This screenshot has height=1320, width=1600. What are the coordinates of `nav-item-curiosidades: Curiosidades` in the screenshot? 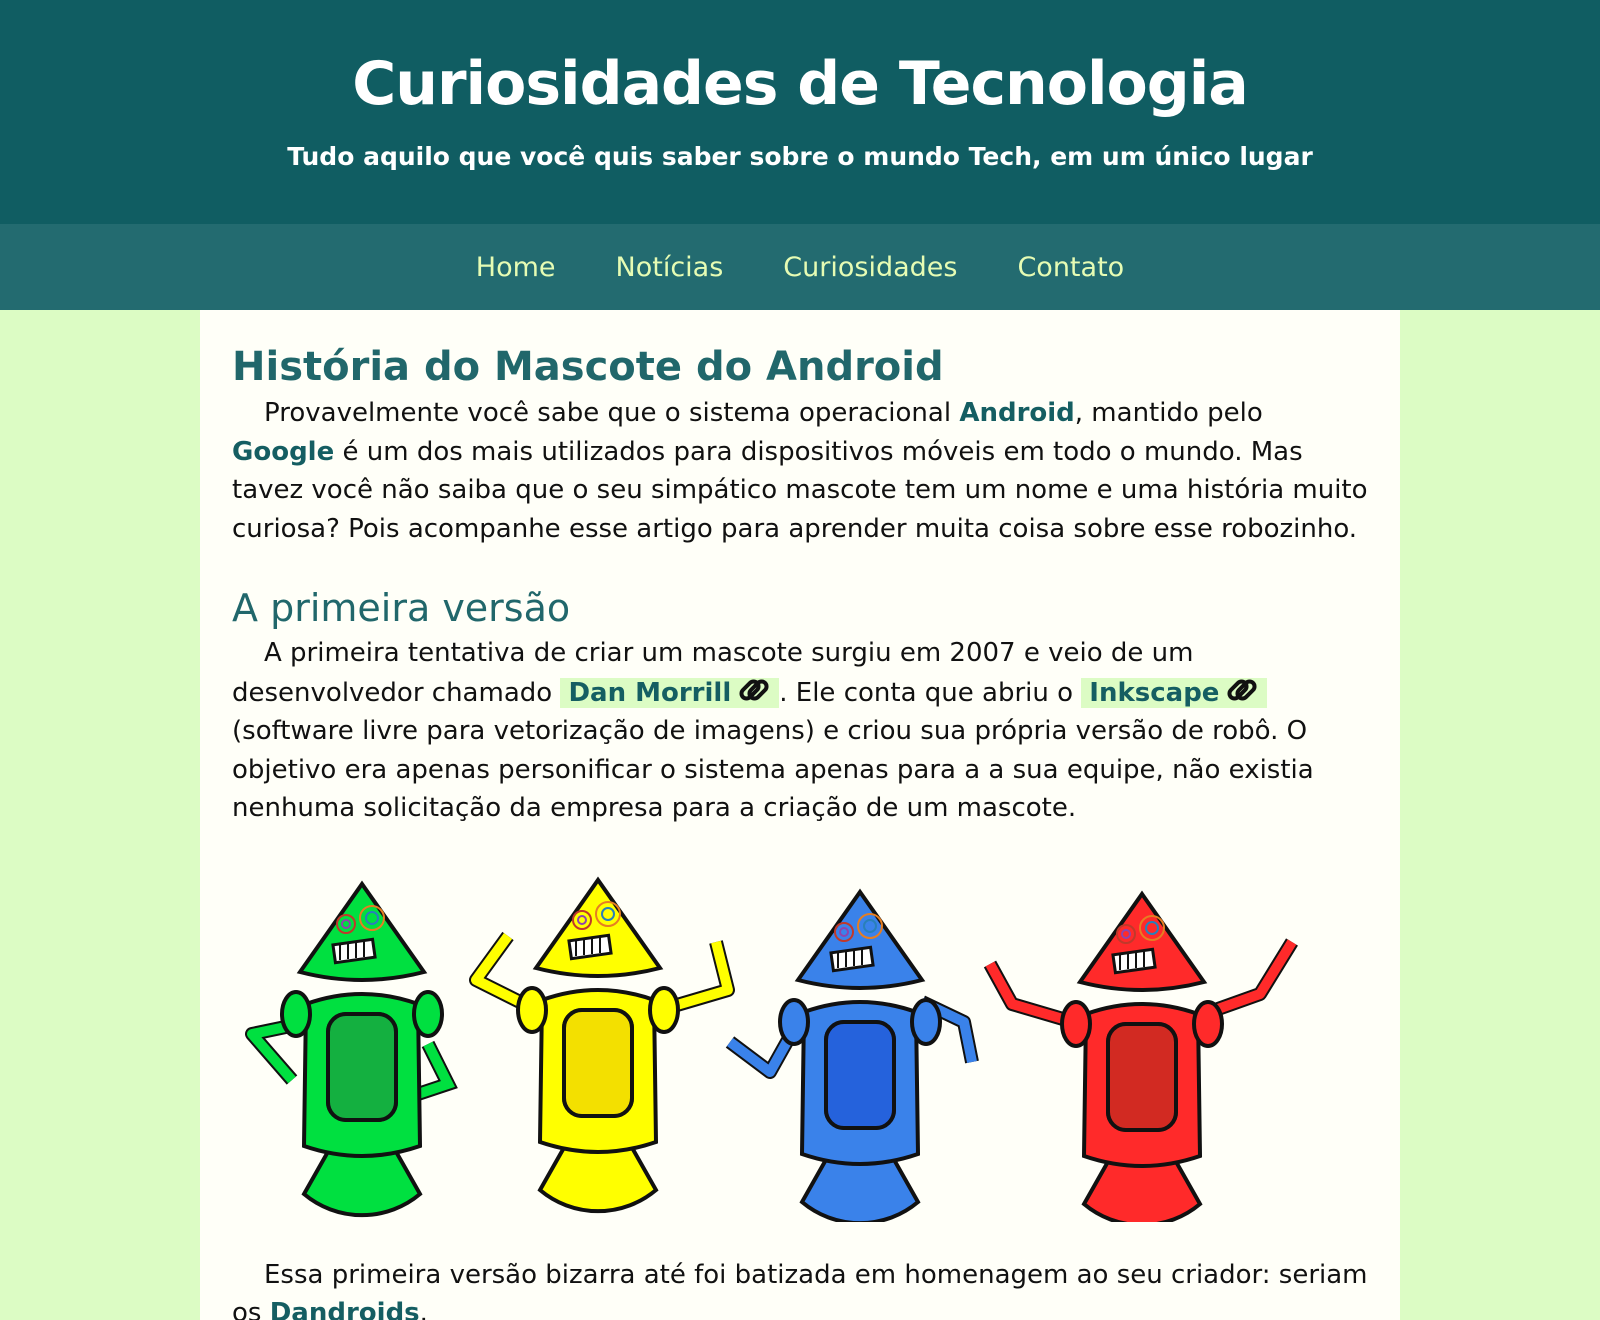 It's located at (870, 267).